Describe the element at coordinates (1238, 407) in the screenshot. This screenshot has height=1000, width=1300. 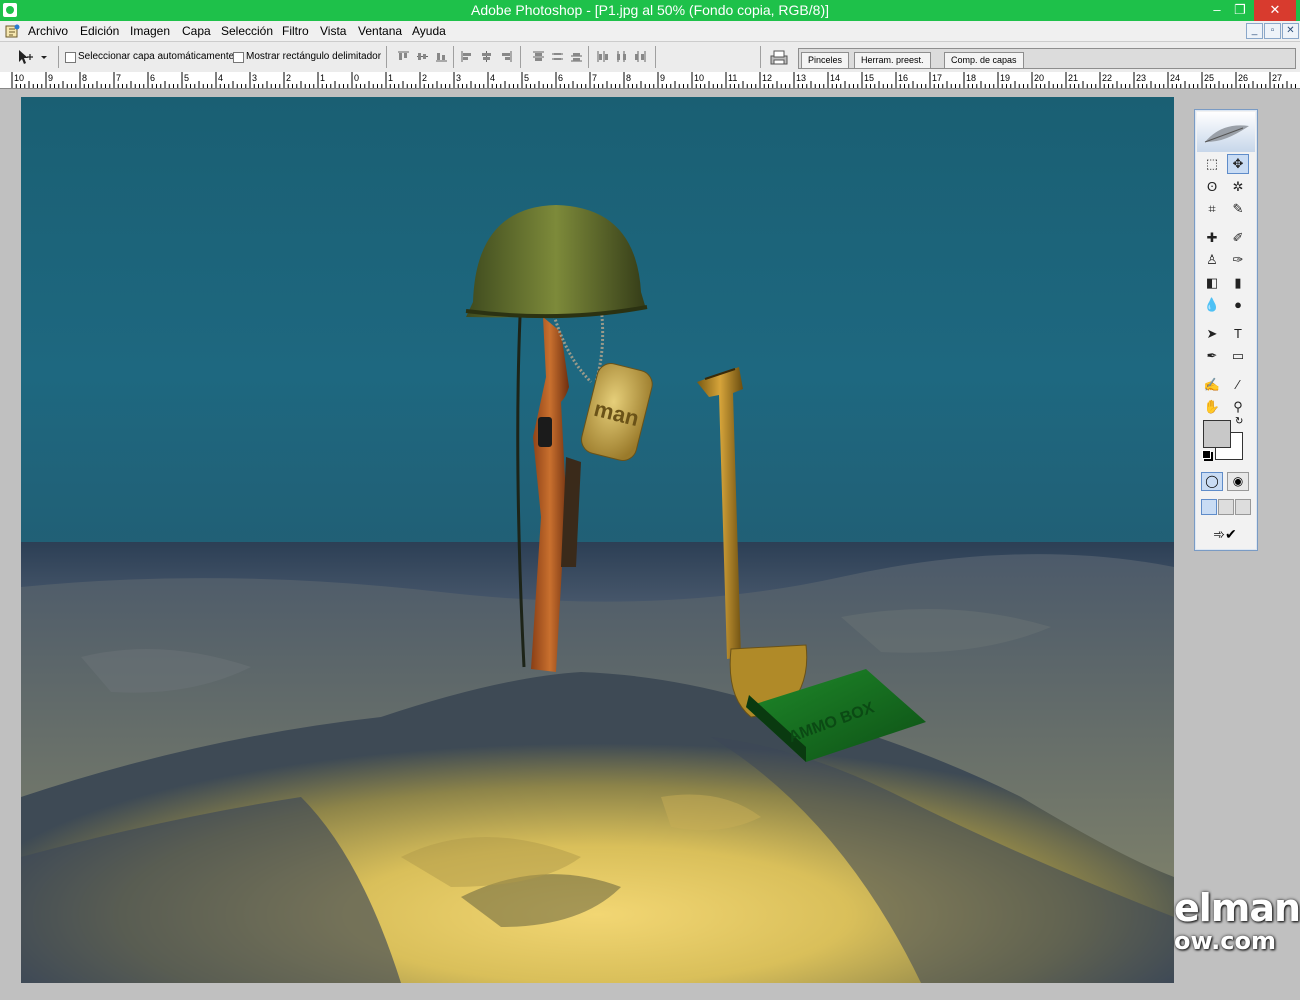
I see `zoom-icon: ⚲` at that location.